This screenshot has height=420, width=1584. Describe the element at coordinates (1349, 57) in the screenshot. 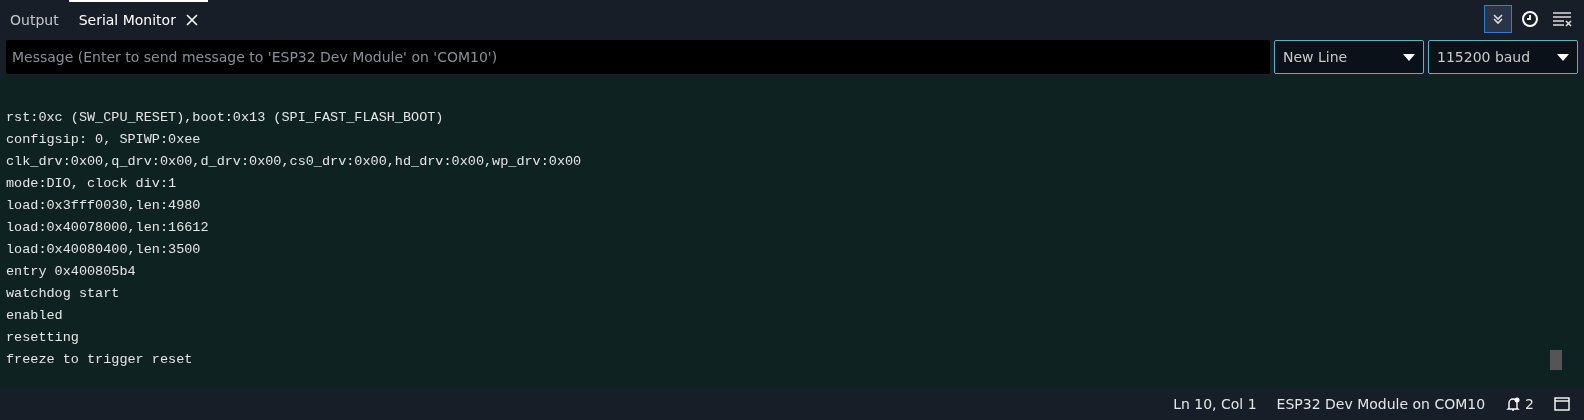

I see `line-ending-dropdown: New Line` at that location.